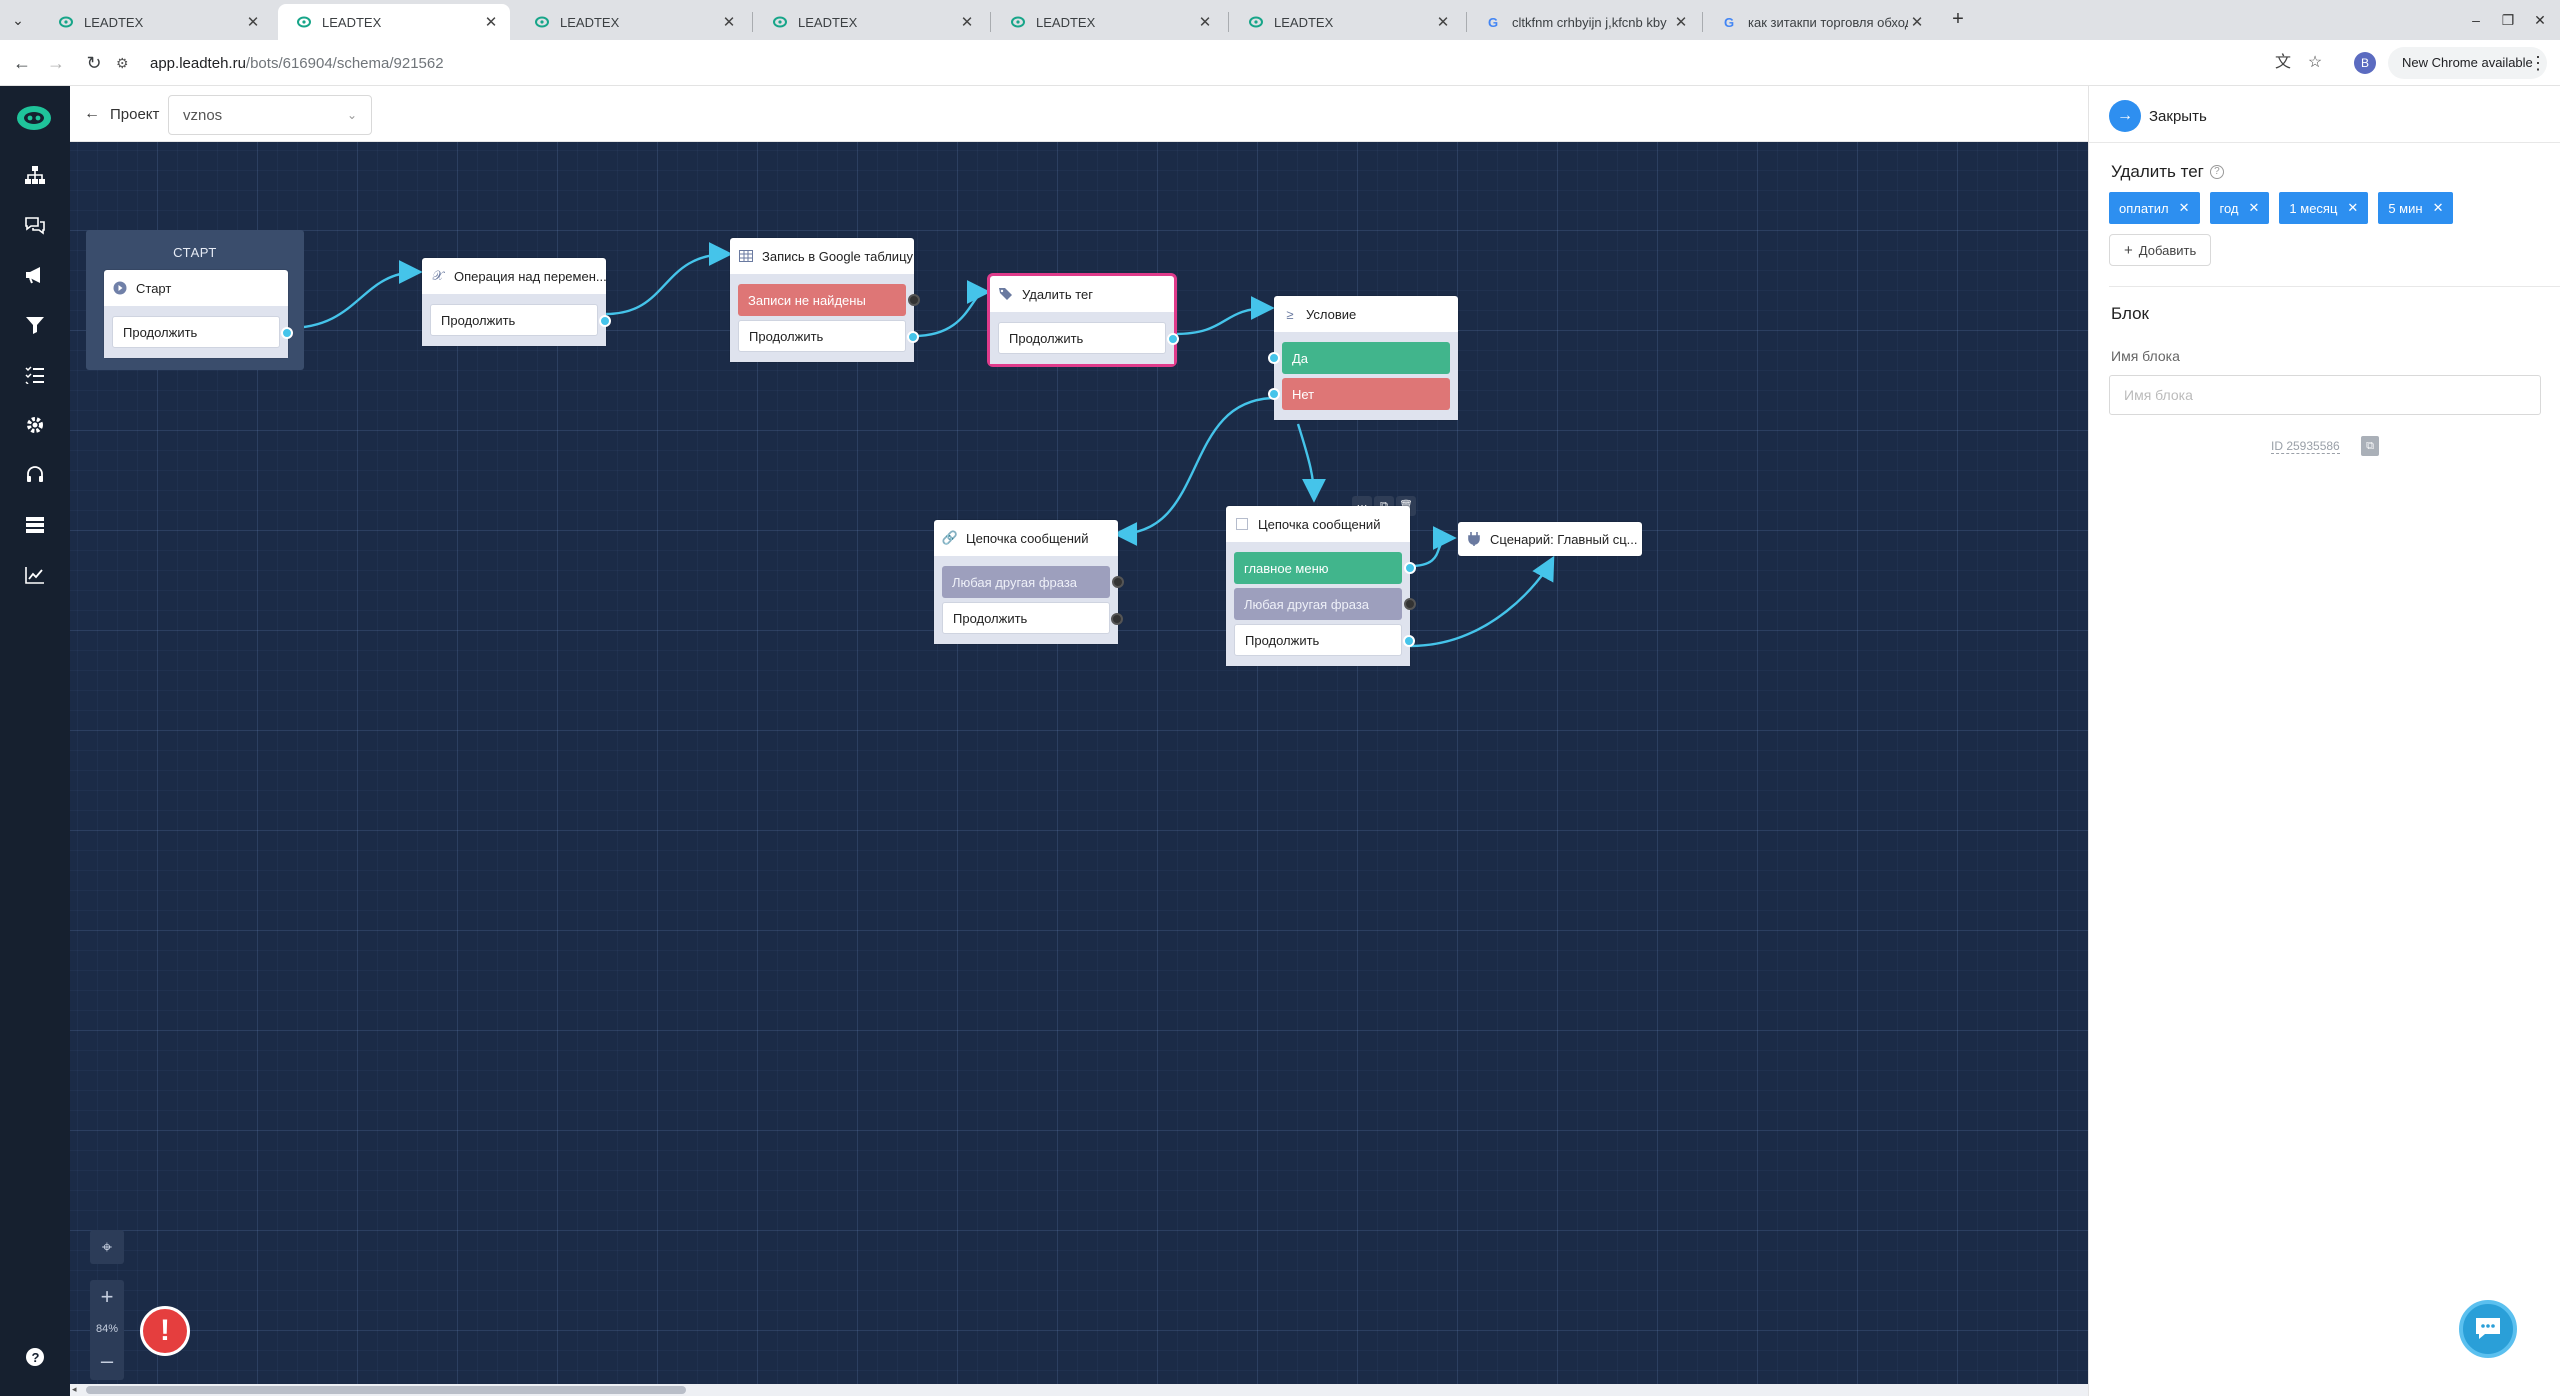 The height and width of the screenshot is (1396, 2560). What do you see at coordinates (2476, 20) in the screenshot?
I see `minimize-window-icon: –` at bounding box center [2476, 20].